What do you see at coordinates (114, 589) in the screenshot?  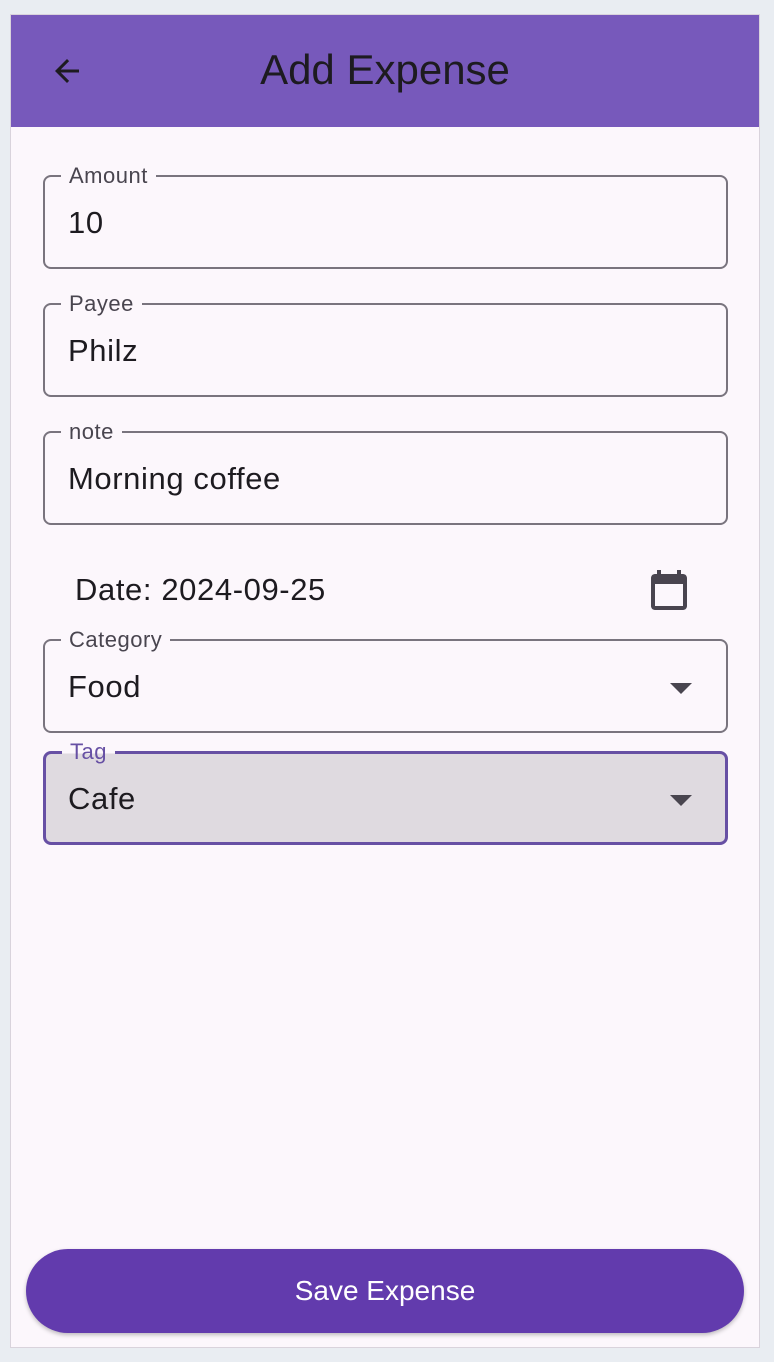 I see `date-prefix: Date:` at bounding box center [114, 589].